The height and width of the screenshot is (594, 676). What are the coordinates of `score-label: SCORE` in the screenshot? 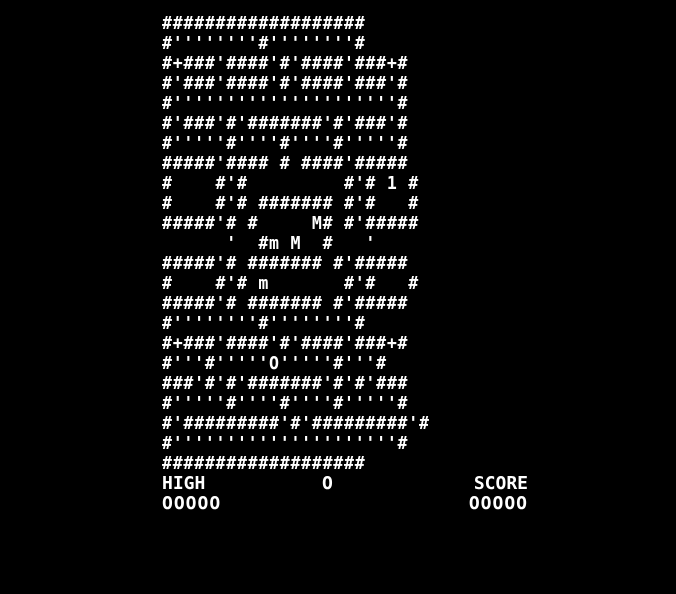 It's located at (500, 483).